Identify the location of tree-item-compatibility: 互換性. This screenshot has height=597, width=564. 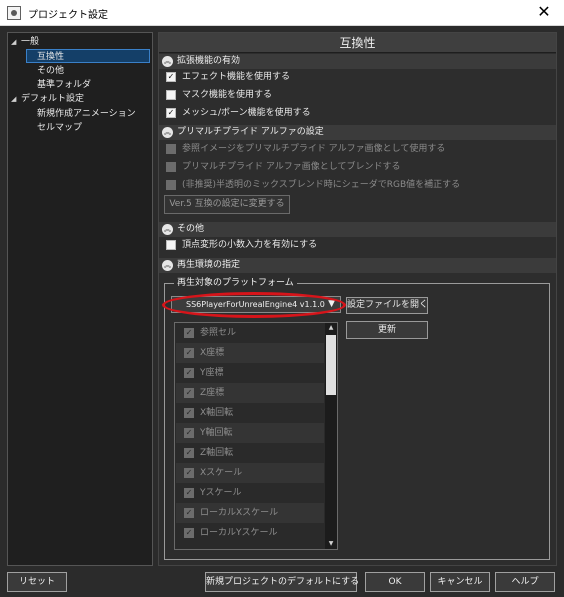
(88, 56).